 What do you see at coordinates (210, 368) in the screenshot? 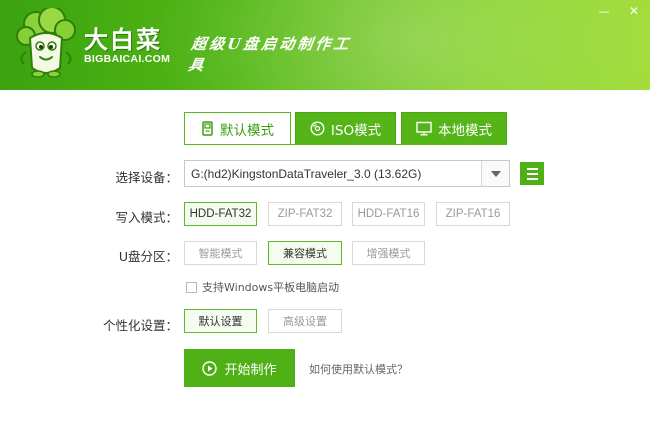
I see `play-icon` at bounding box center [210, 368].